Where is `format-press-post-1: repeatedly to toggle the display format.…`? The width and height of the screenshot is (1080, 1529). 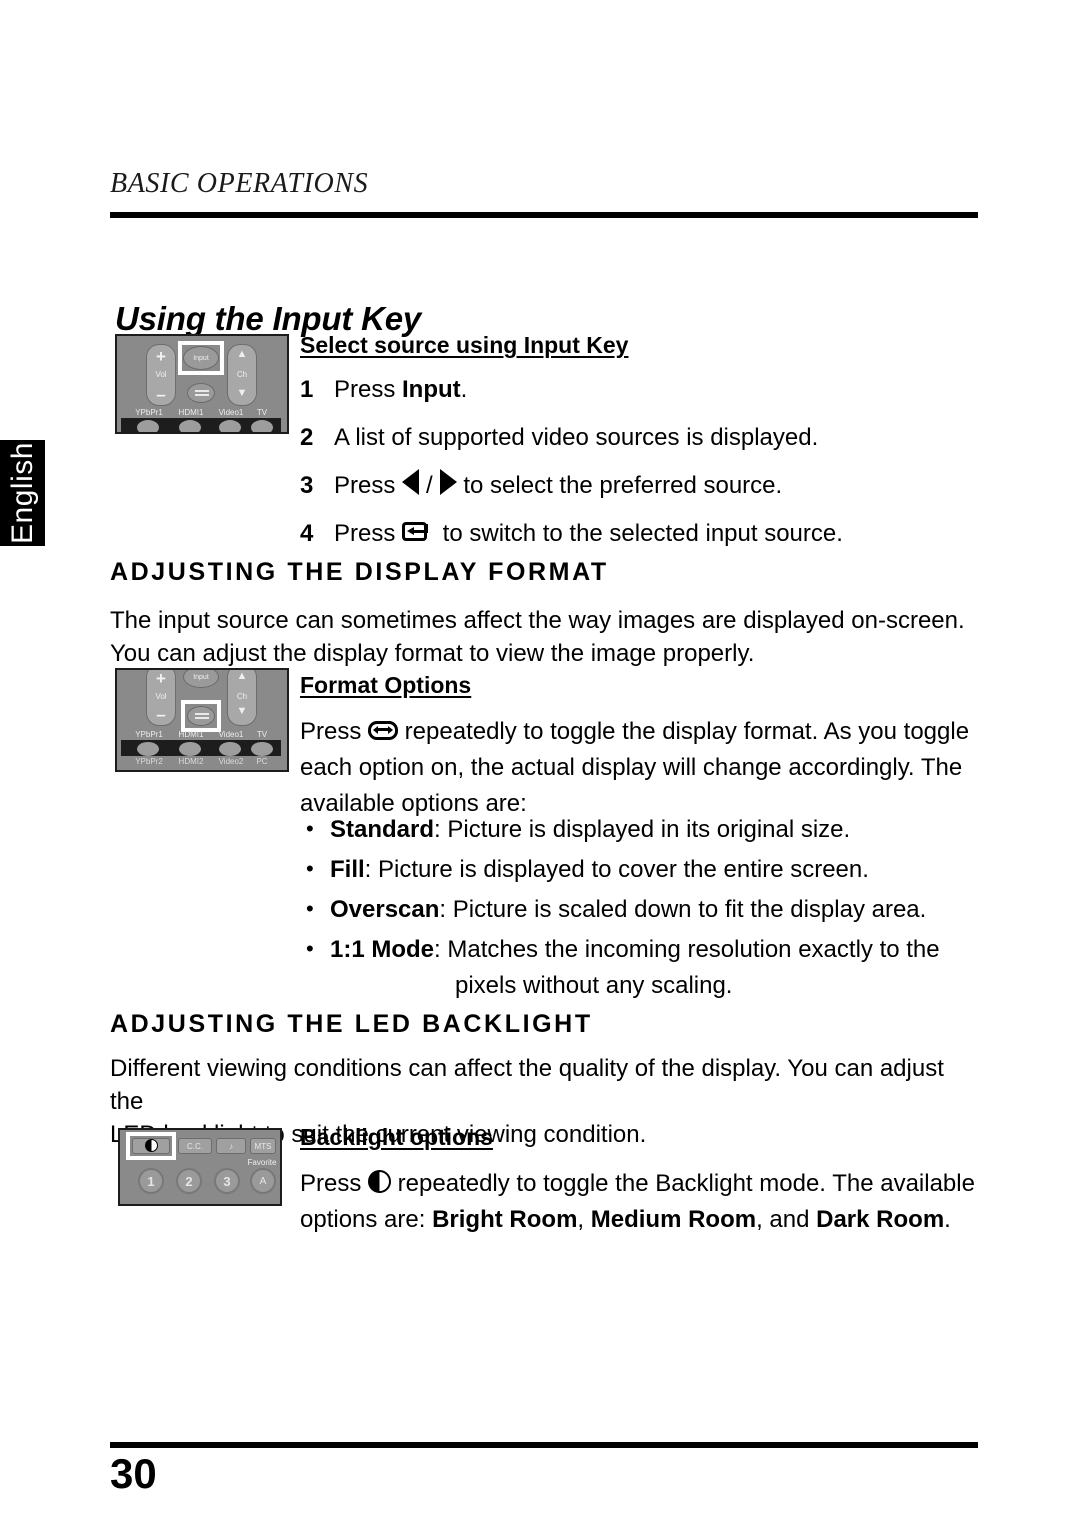 format-press-post-1: repeatedly to toggle the display format.… is located at coordinates (684, 731).